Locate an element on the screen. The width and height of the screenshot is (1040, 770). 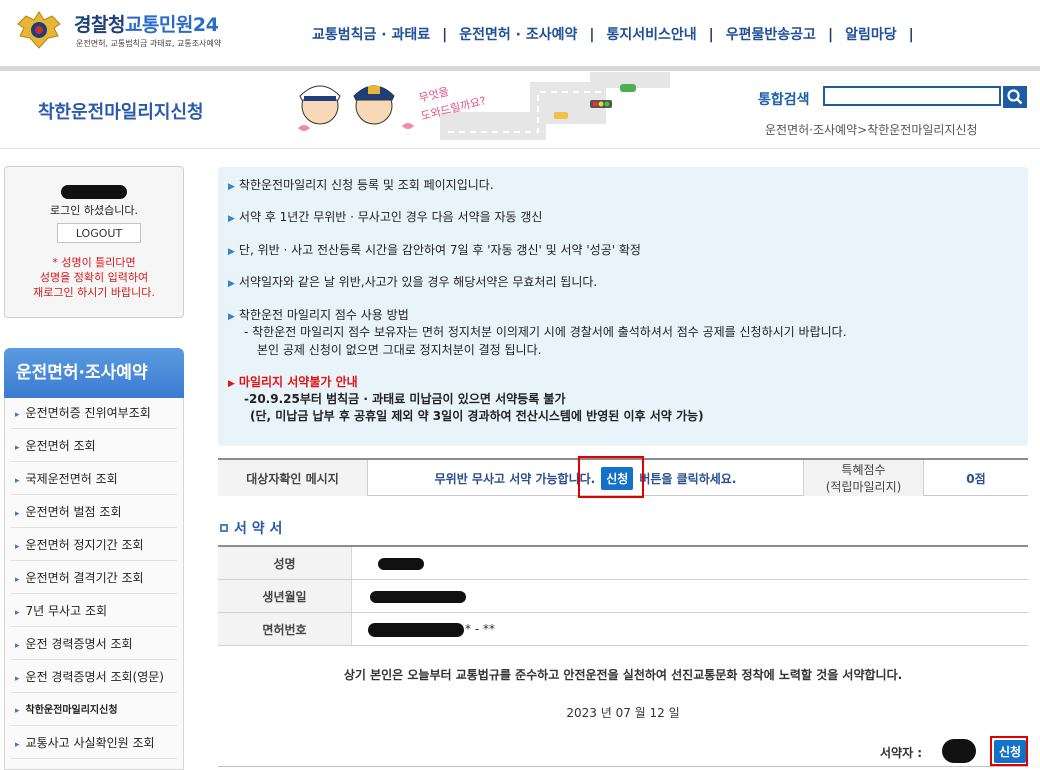
nav-notice-service: 통지서비스안내 is located at coordinates (651, 34).